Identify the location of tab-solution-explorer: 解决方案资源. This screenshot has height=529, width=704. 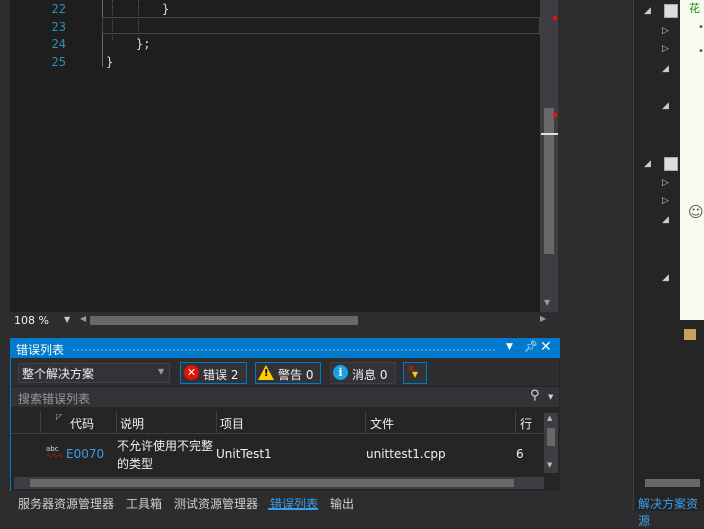
(671, 512).